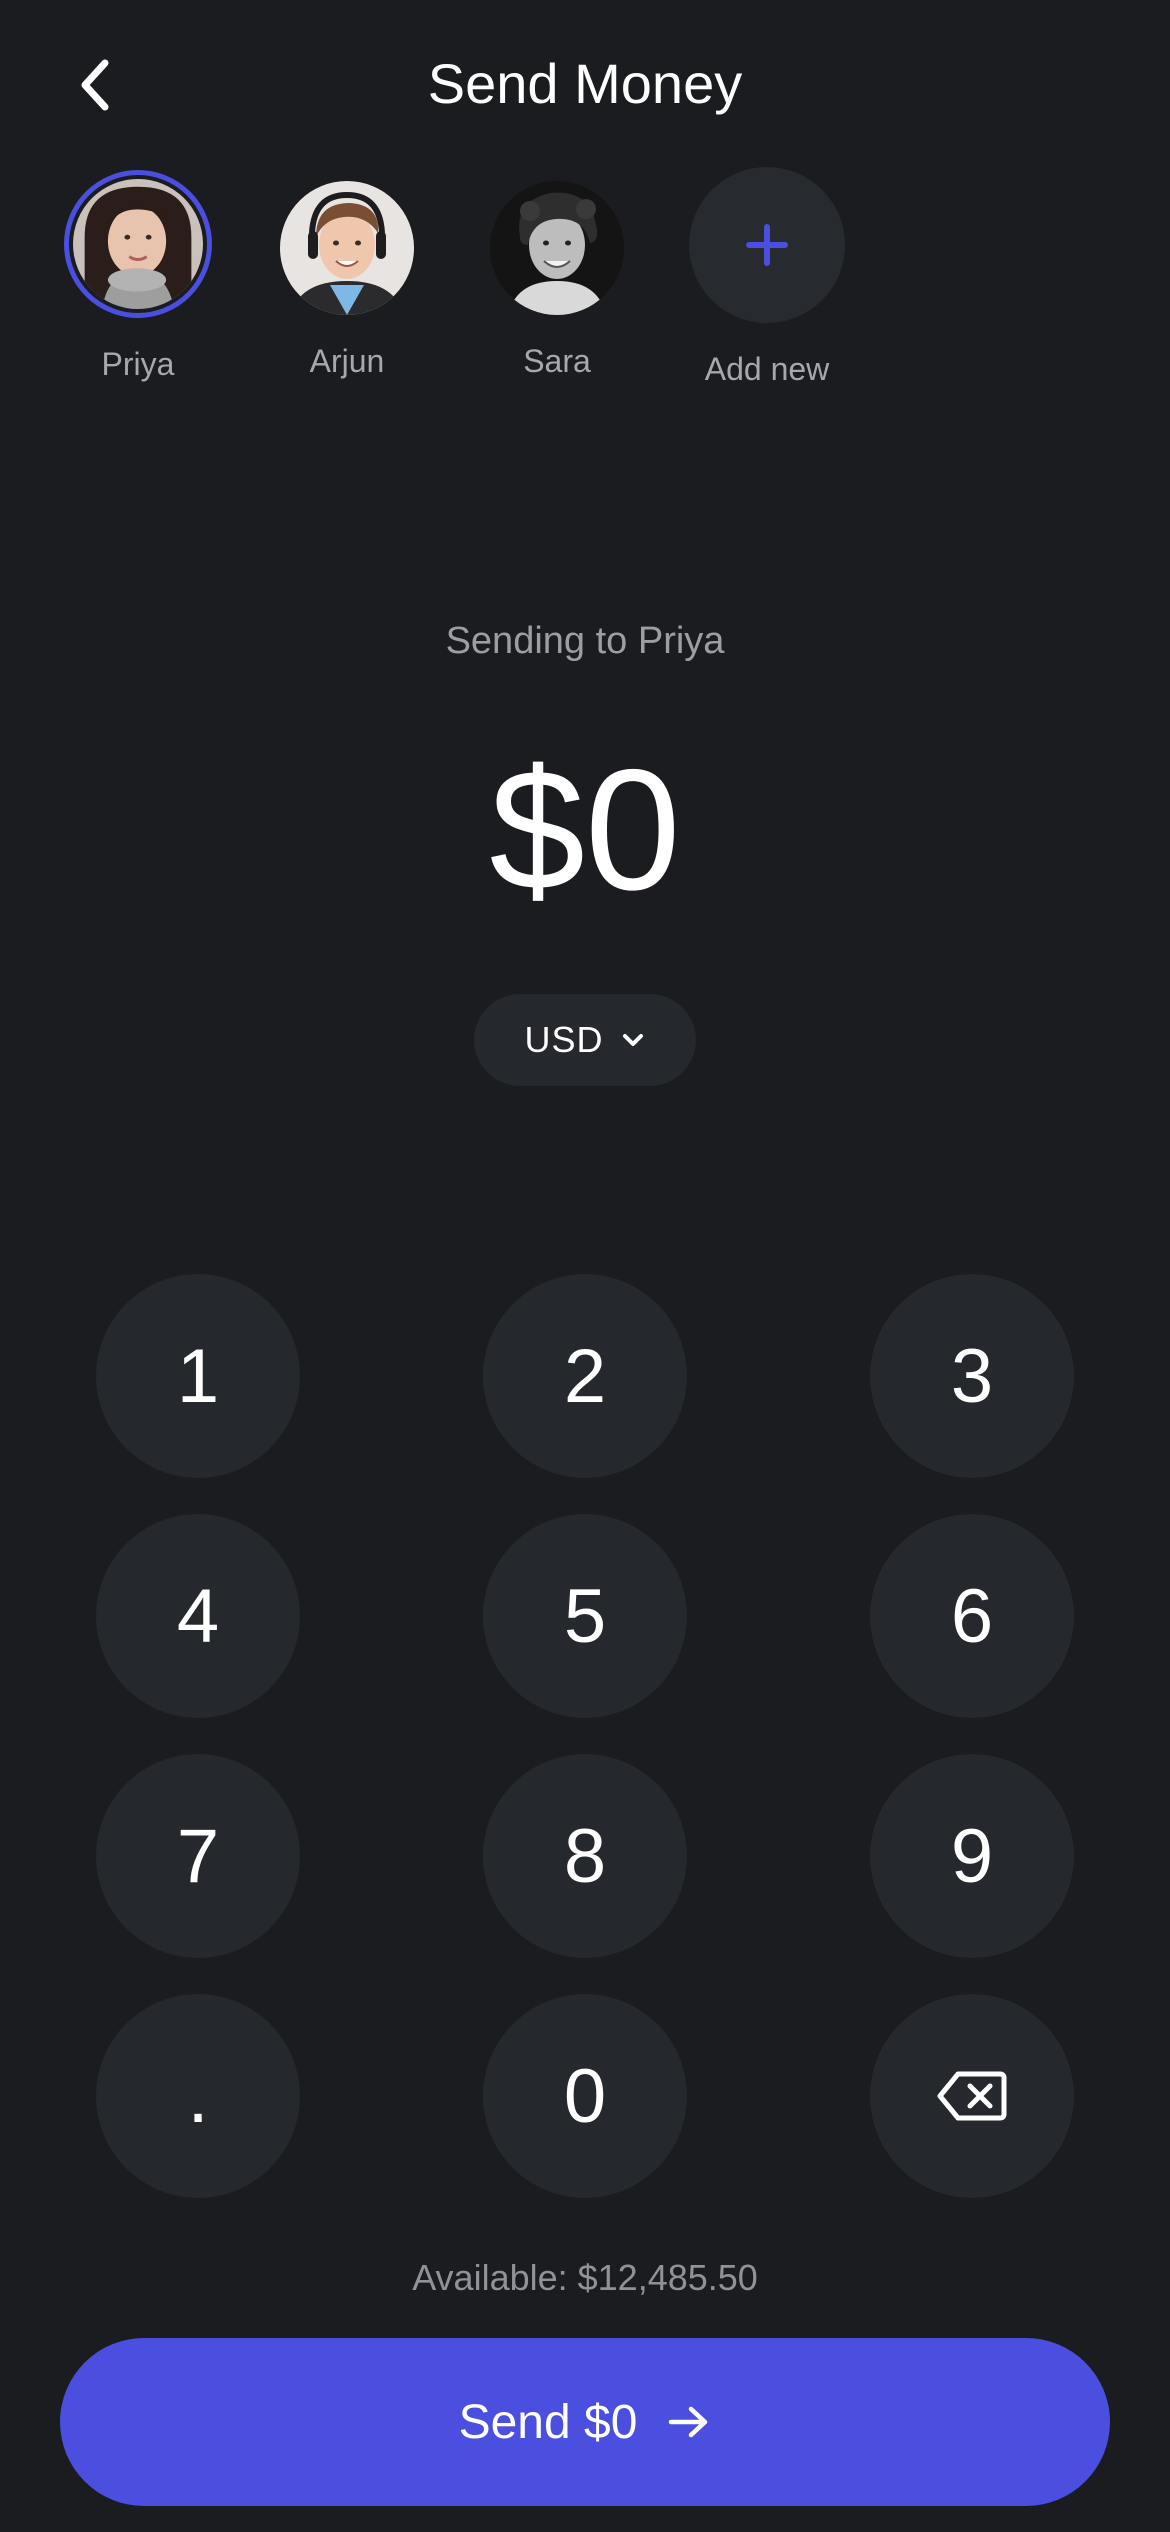  I want to click on add-new-recipient-button: Add new, so click(767, 276).